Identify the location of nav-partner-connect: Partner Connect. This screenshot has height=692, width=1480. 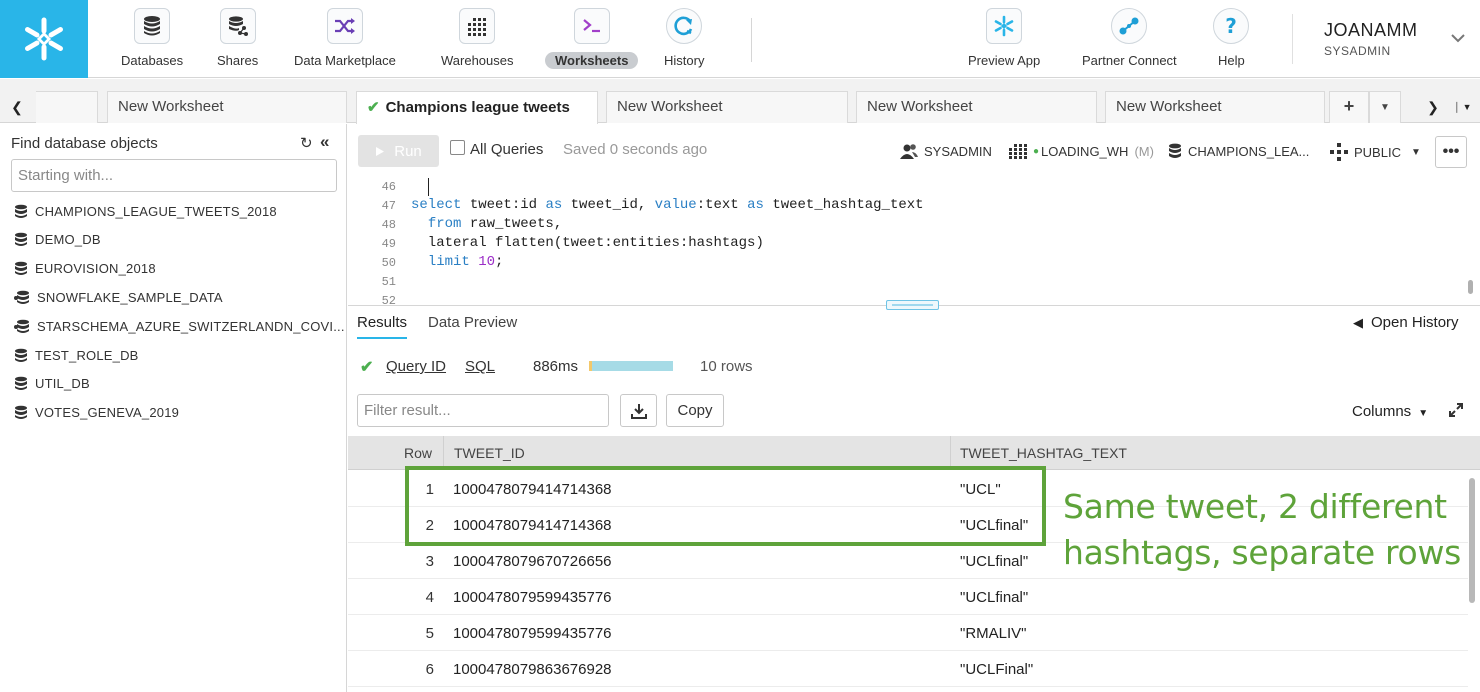
(1129, 40).